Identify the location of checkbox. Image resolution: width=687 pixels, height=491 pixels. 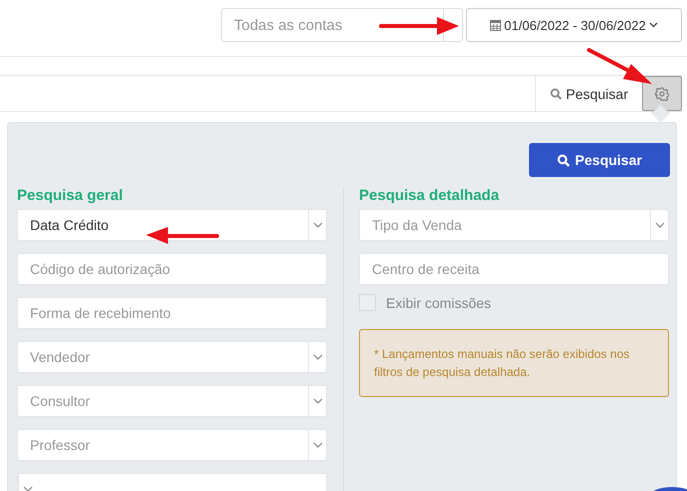
(367, 302).